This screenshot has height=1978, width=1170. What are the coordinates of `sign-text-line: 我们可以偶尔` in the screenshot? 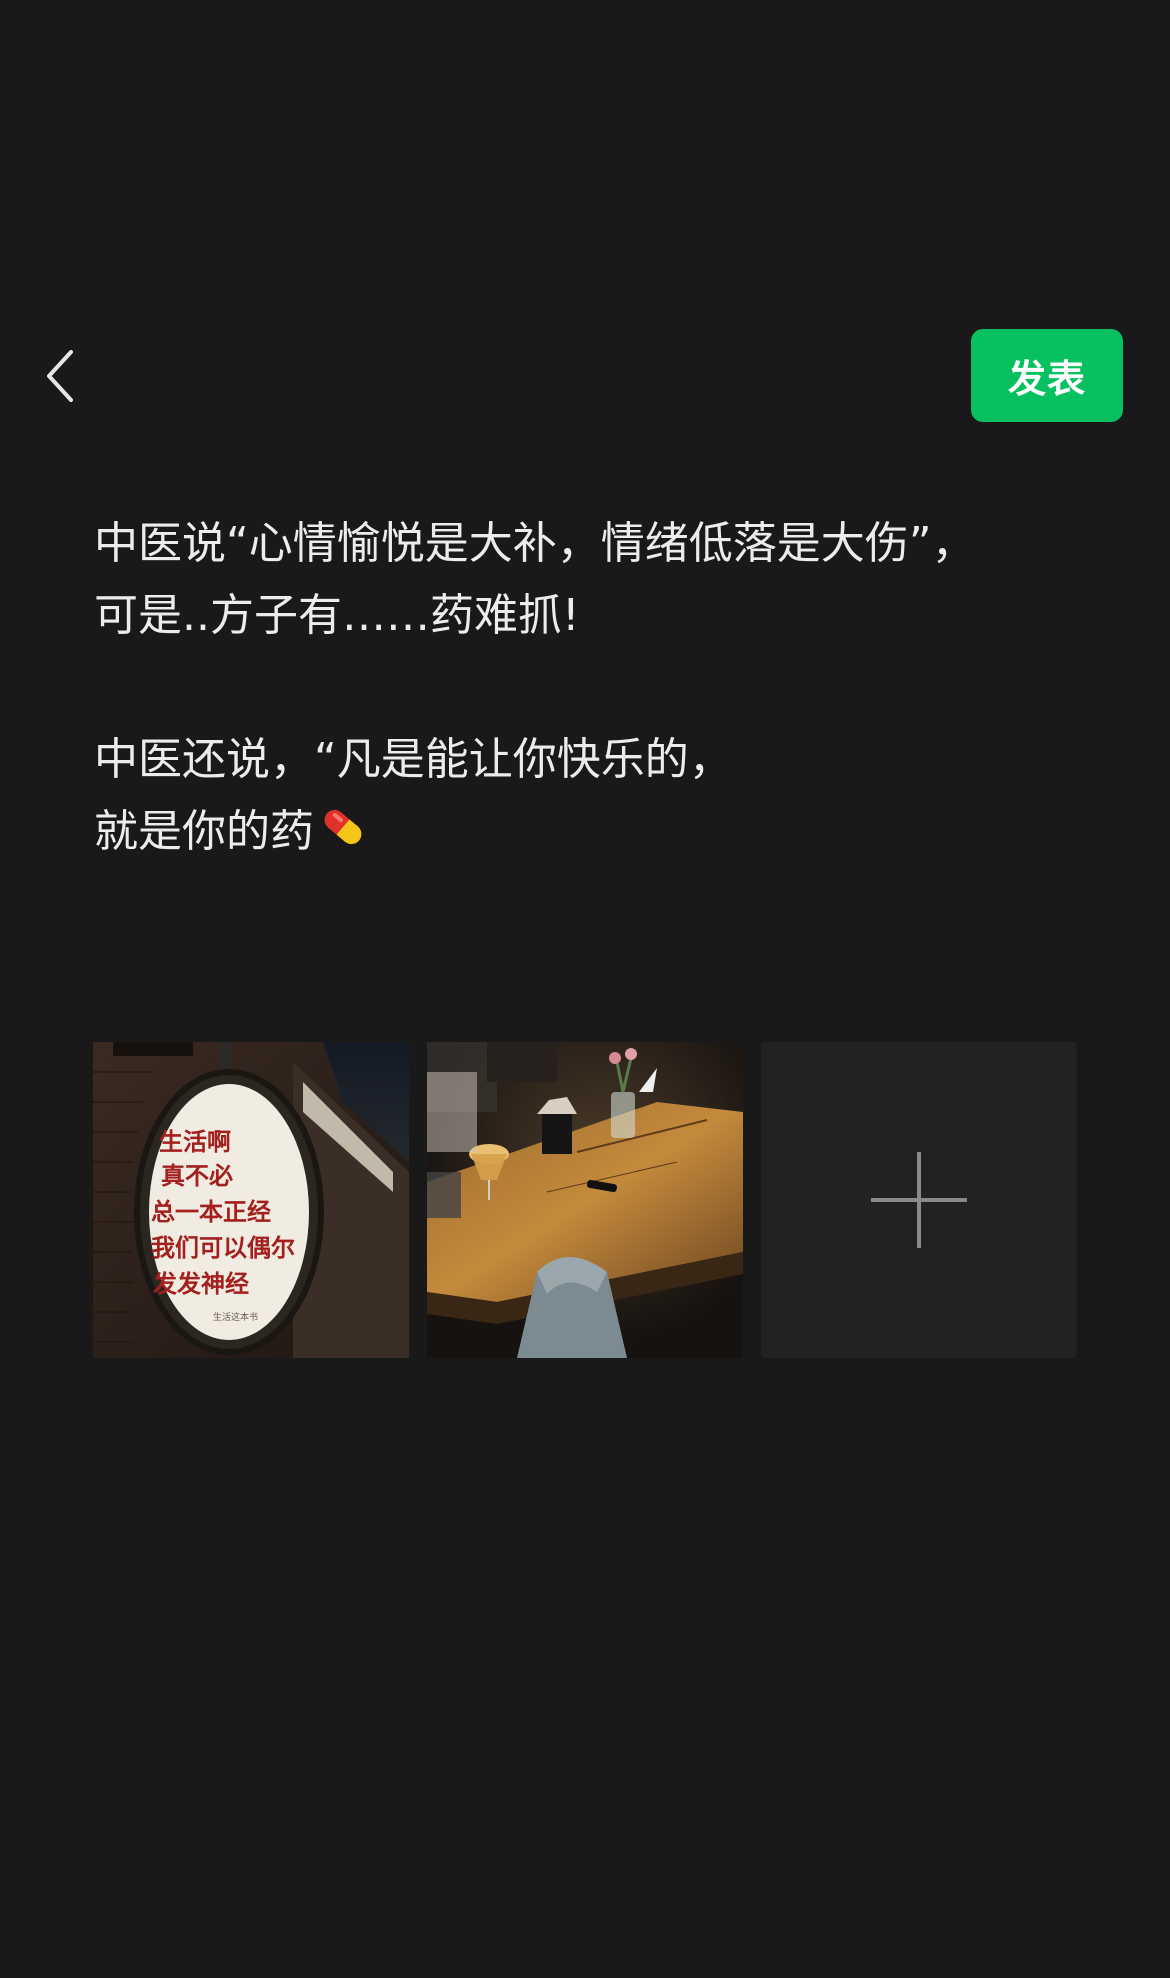 It's located at (223, 1247).